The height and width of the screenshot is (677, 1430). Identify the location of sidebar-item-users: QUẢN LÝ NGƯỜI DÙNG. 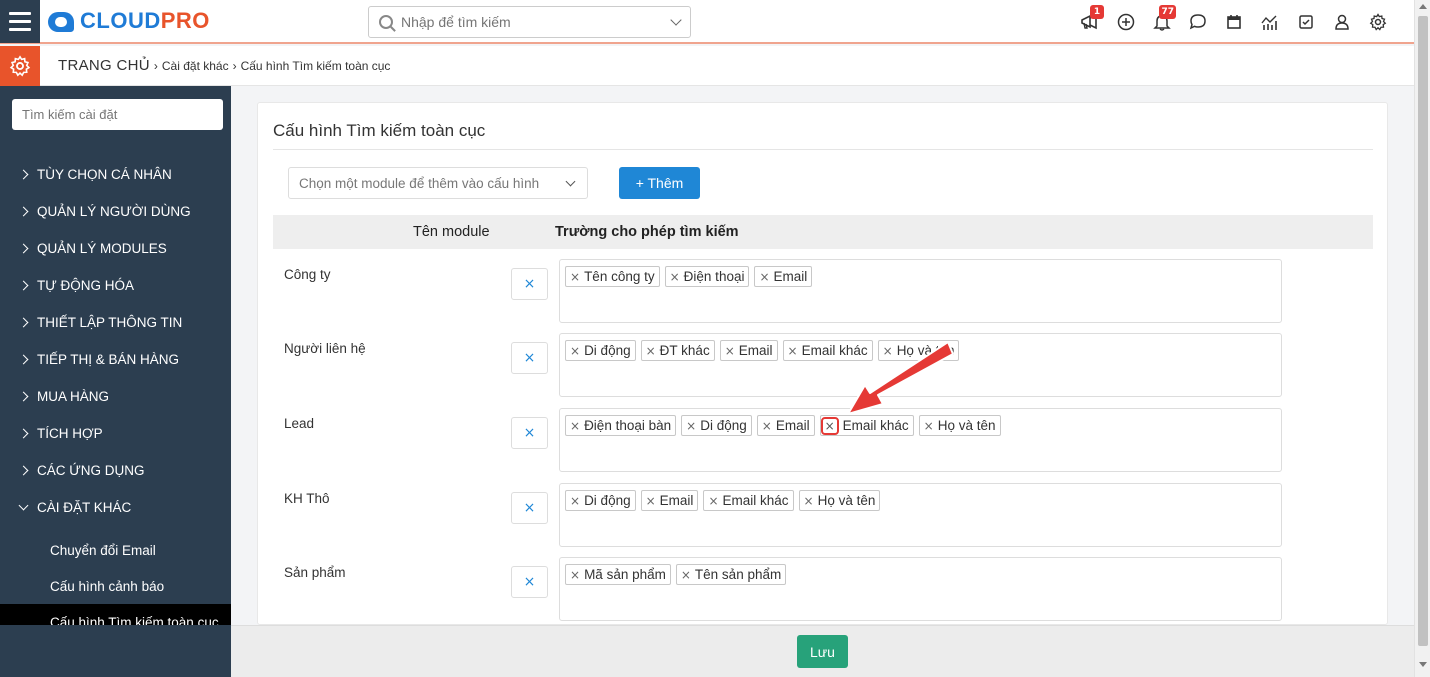
(115, 211).